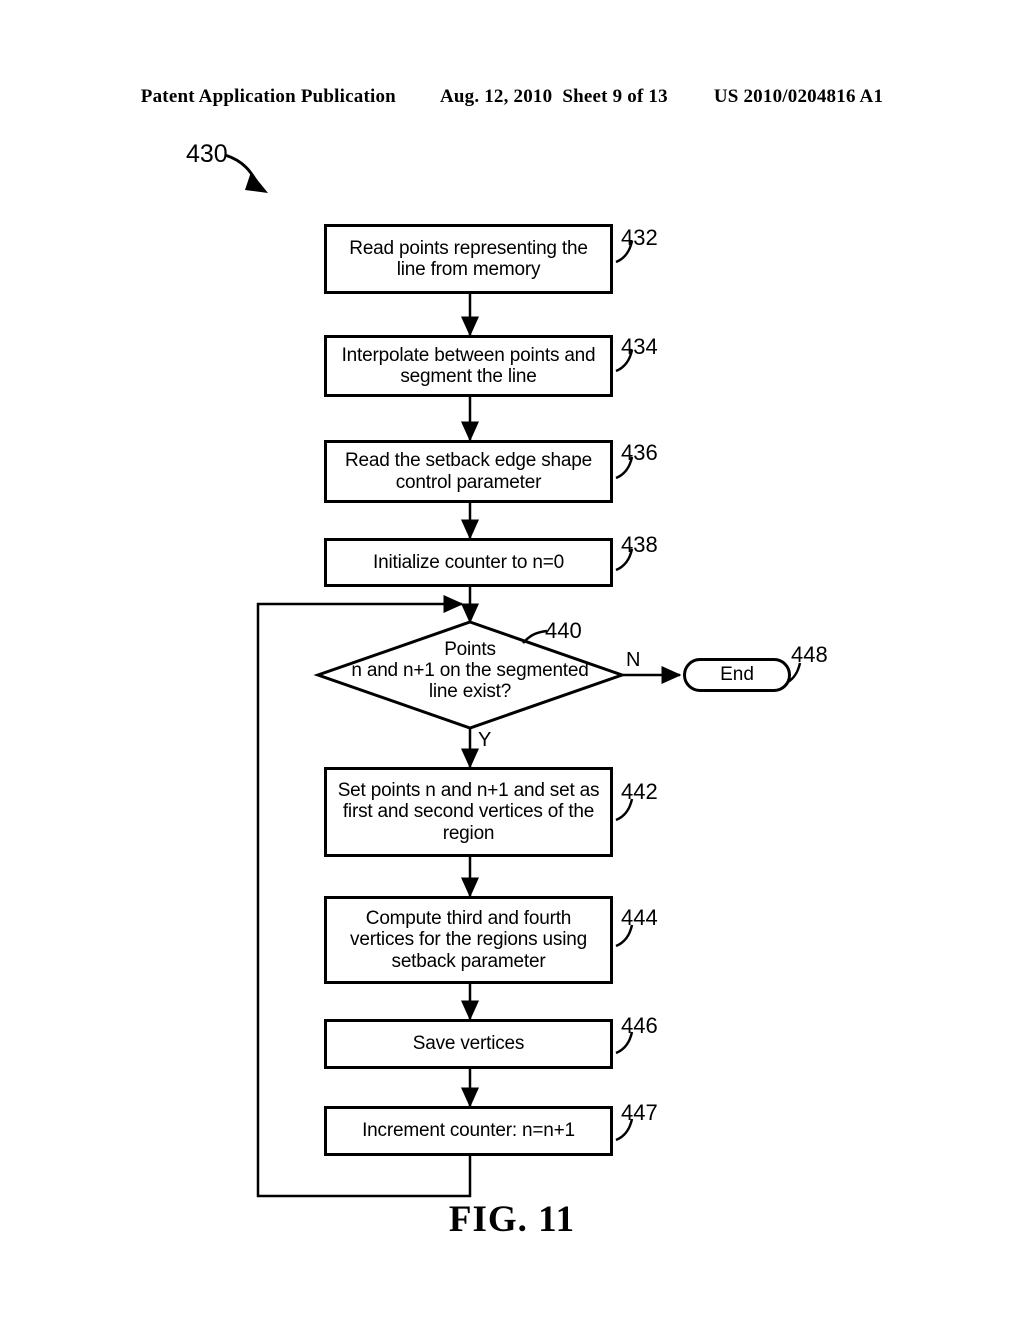 Image resolution: width=1024 pixels, height=1320 pixels. What do you see at coordinates (468, 355) in the screenshot?
I see `node-434-line1: Interpolate between points and` at bounding box center [468, 355].